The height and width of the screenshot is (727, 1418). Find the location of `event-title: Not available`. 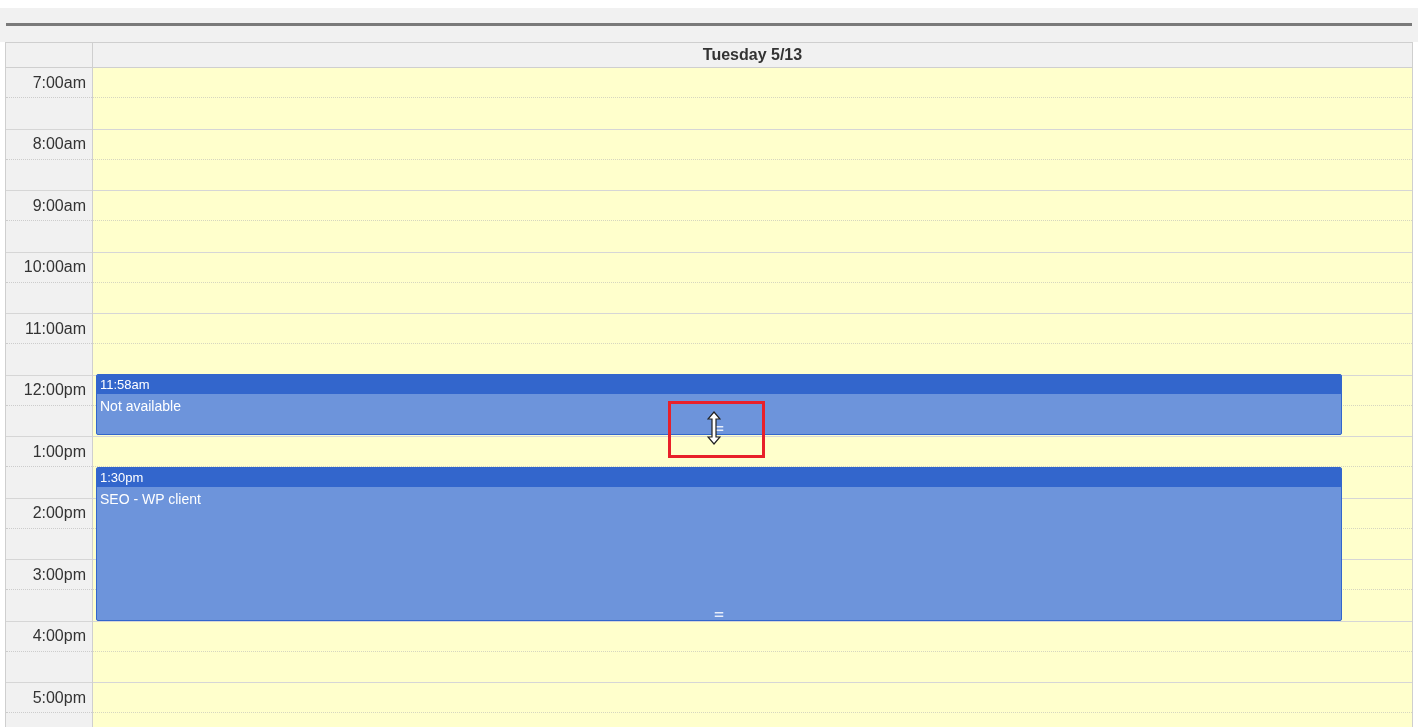

event-title: Not available is located at coordinates (140, 406).